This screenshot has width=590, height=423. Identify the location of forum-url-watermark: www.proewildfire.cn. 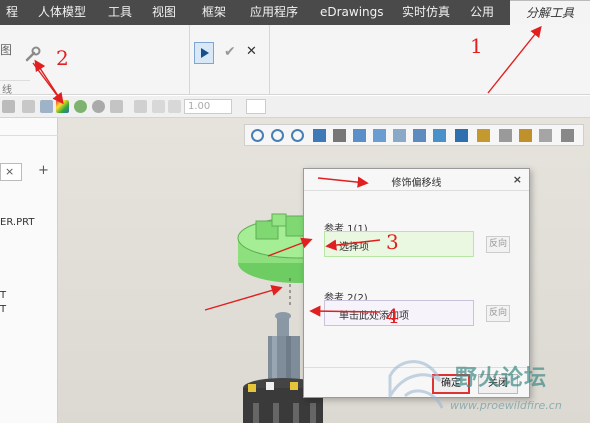
(506, 405).